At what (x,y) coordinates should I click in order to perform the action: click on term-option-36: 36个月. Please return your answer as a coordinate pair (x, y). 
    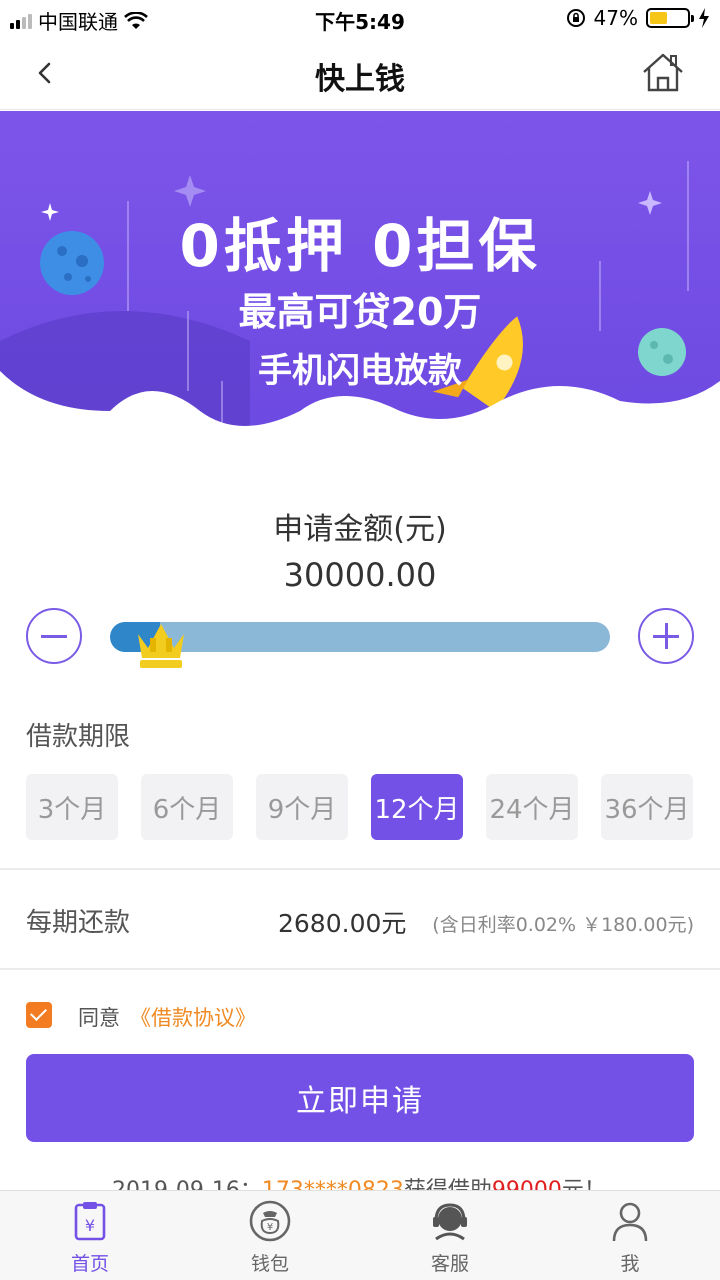
    Looking at the image, I should click on (647, 807).